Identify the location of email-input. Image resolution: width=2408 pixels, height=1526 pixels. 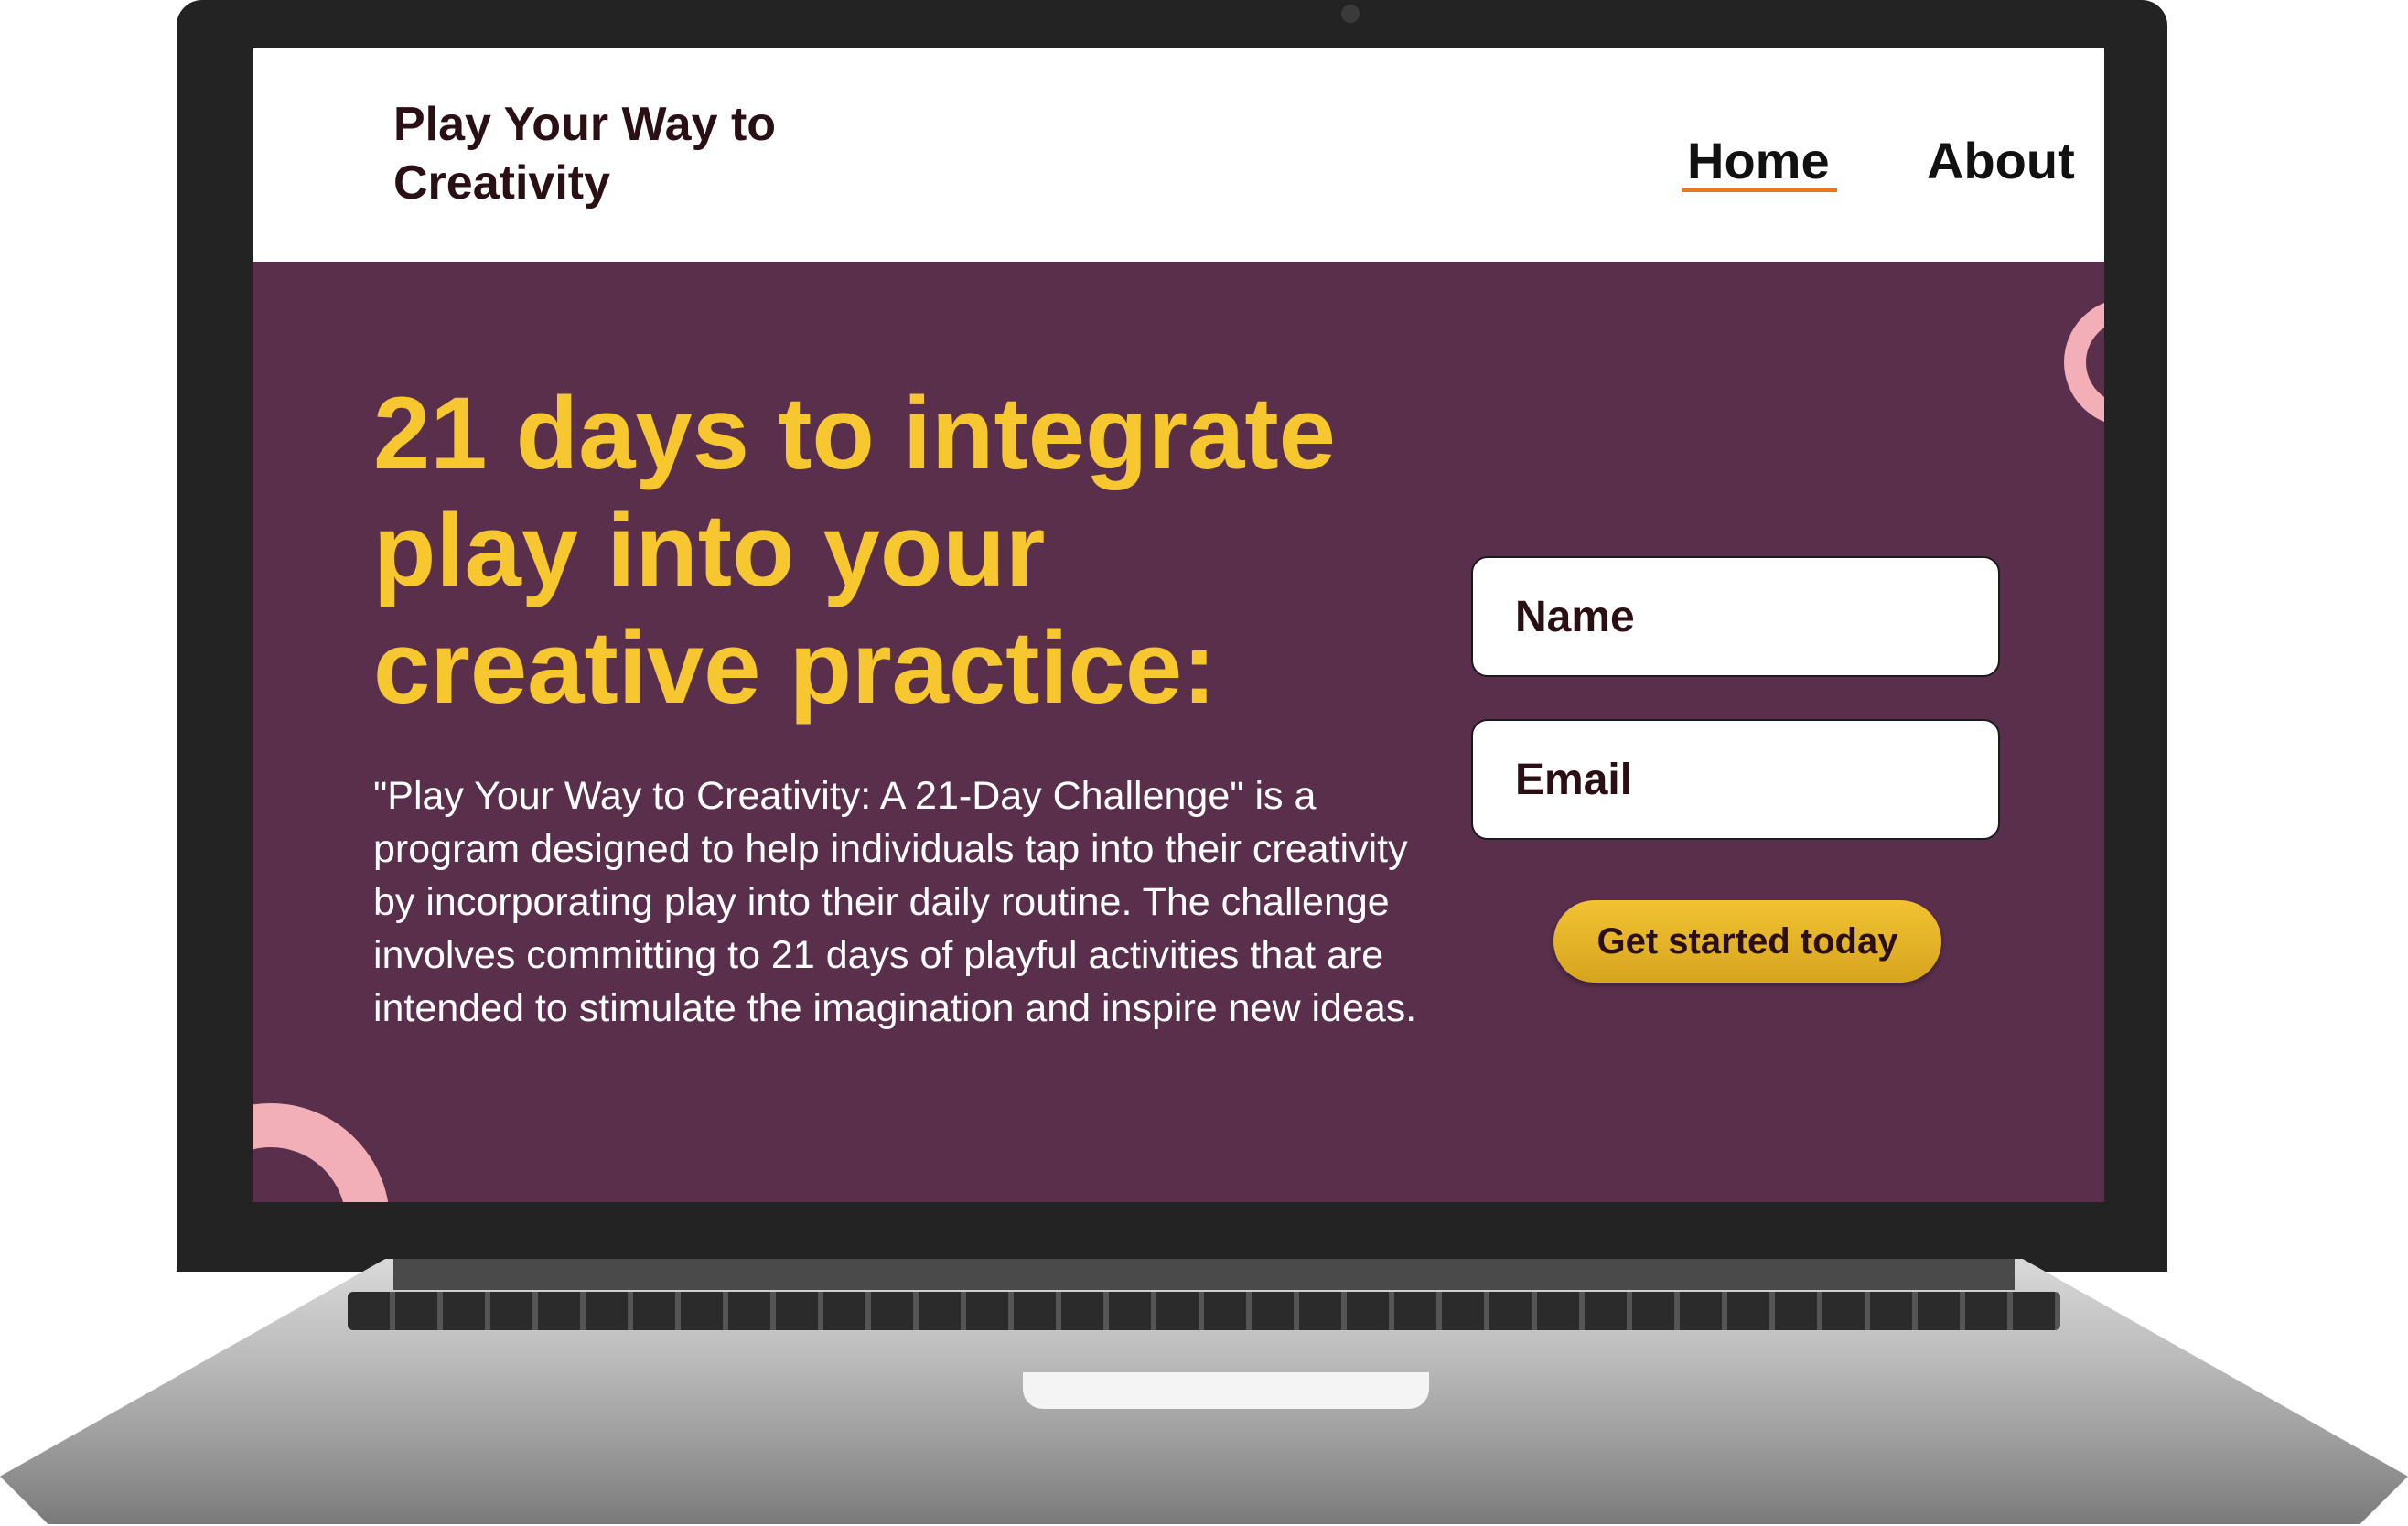
(1735, 779).